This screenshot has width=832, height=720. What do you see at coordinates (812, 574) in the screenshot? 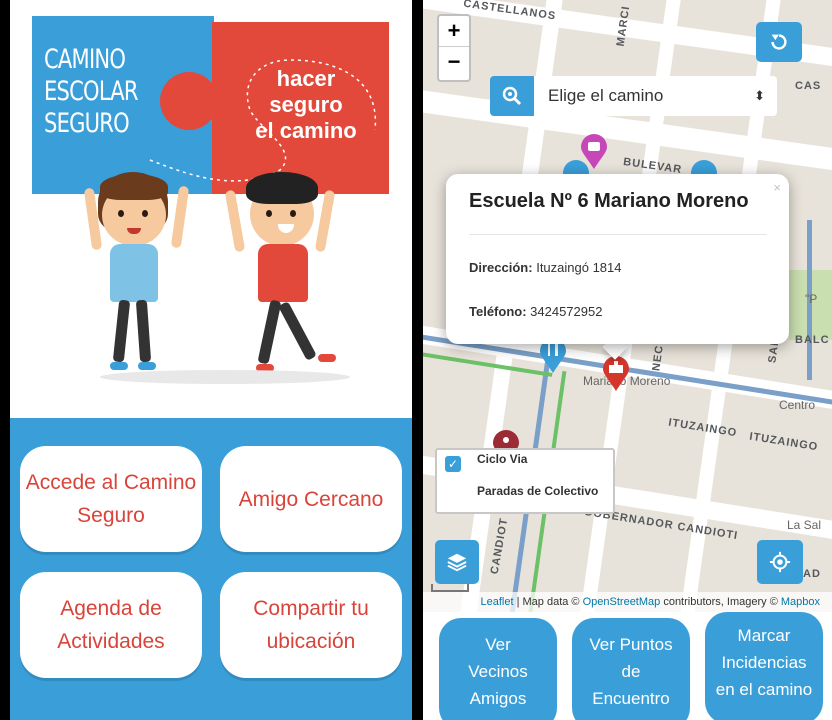
I see `street-label-ad: AD` at bounding box center [812, 574].